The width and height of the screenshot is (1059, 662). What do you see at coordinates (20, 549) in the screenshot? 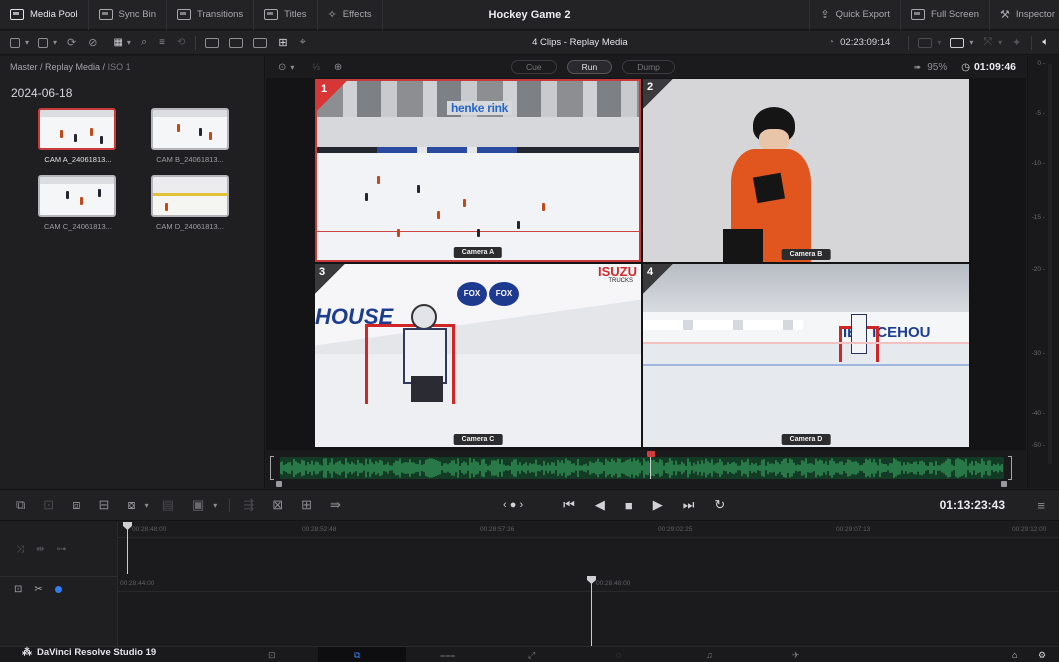
I see `zoom-in-icon: ⤨` at bounding box center [20, 549].